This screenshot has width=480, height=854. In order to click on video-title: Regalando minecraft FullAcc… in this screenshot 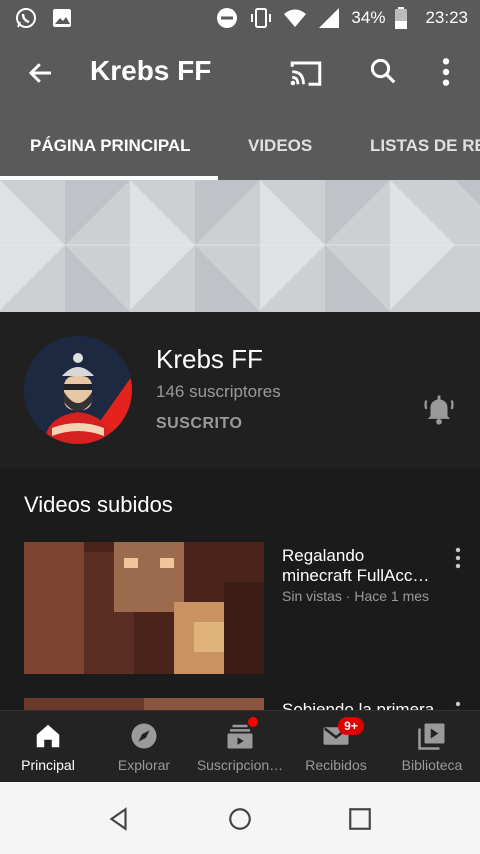, I will do `click(362, 566)`.